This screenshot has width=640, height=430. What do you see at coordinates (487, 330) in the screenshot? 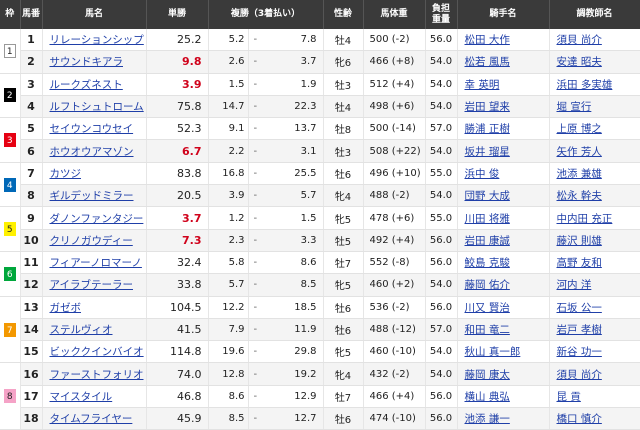
I see `jockey-link: 和田 竜二` at bounding box center [487, 330].